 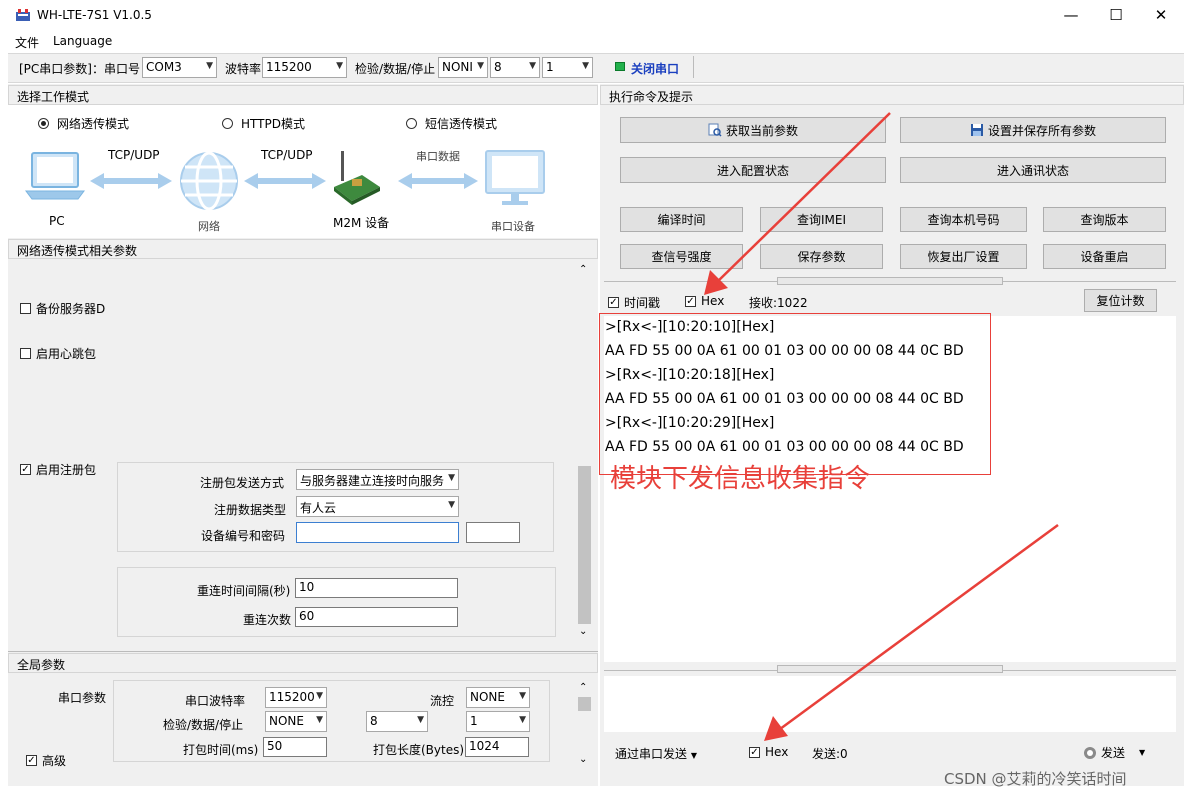 What do you see at coordinates (681, 219) in the screenshot?
I see `compile-time-button: 编译时间` at bounding box center [681, 219].